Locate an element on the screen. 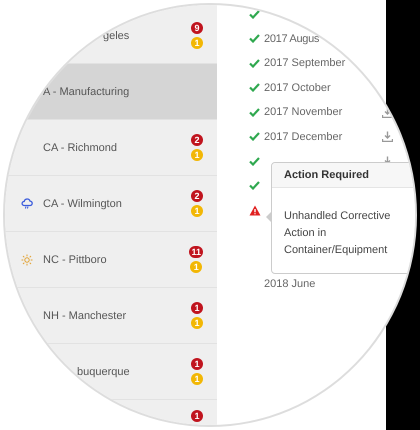 Image resolution: width=420 pixels, height=430 pixels. location-item: CA - Wilmington 2 1 is located at coordinates (111, 204).